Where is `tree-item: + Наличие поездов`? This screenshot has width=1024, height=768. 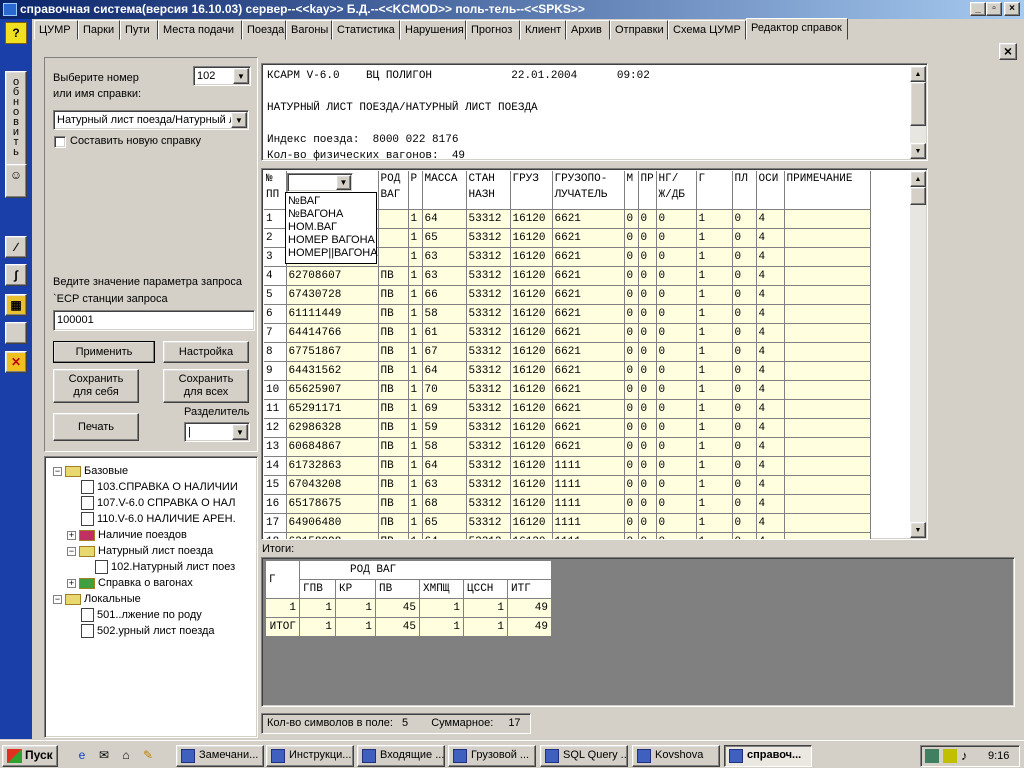
tree-item: + Наличие поездов is located at coordinates (127, 535).